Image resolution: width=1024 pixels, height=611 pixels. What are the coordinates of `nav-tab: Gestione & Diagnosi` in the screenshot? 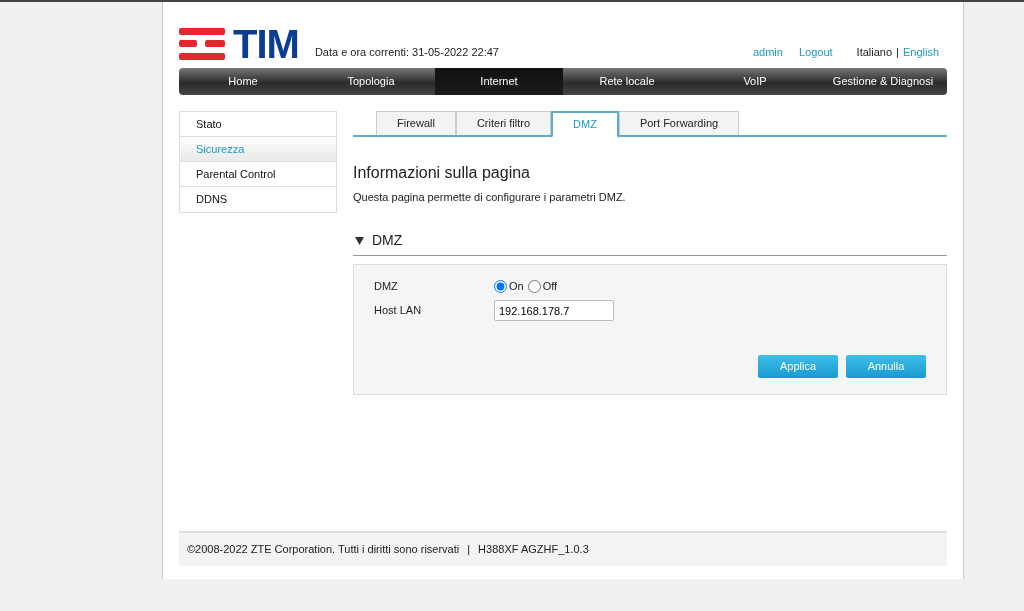 It's located at (883, 81).